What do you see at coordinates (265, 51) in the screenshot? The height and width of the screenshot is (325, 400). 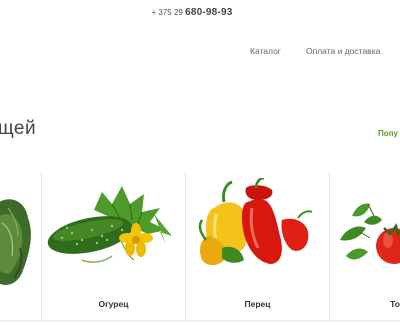 I see `nav-item-catalog: Каталог` at bounding box center [265, 51].